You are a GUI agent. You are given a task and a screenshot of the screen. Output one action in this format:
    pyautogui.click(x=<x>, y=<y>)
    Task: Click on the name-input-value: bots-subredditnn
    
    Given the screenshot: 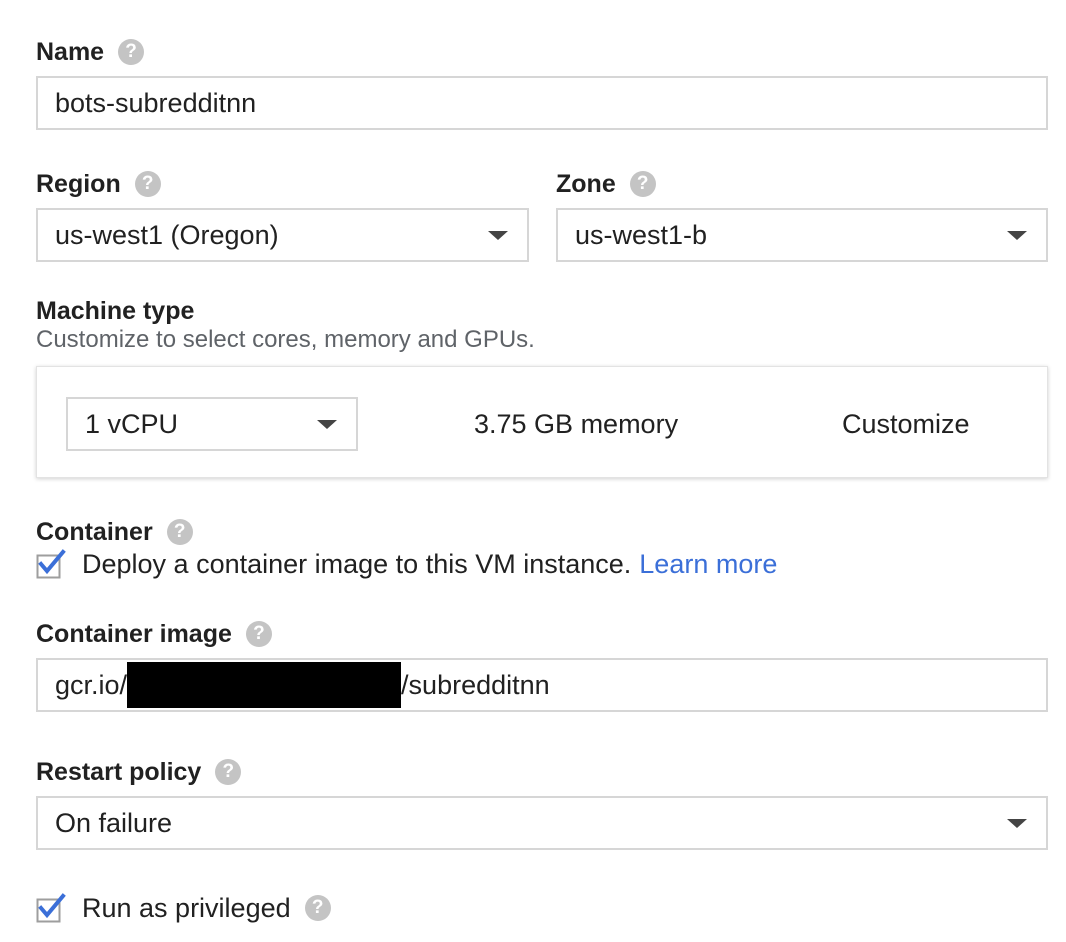 What is the action you would take?
    pyautogui.click(x=156, y=102)
    